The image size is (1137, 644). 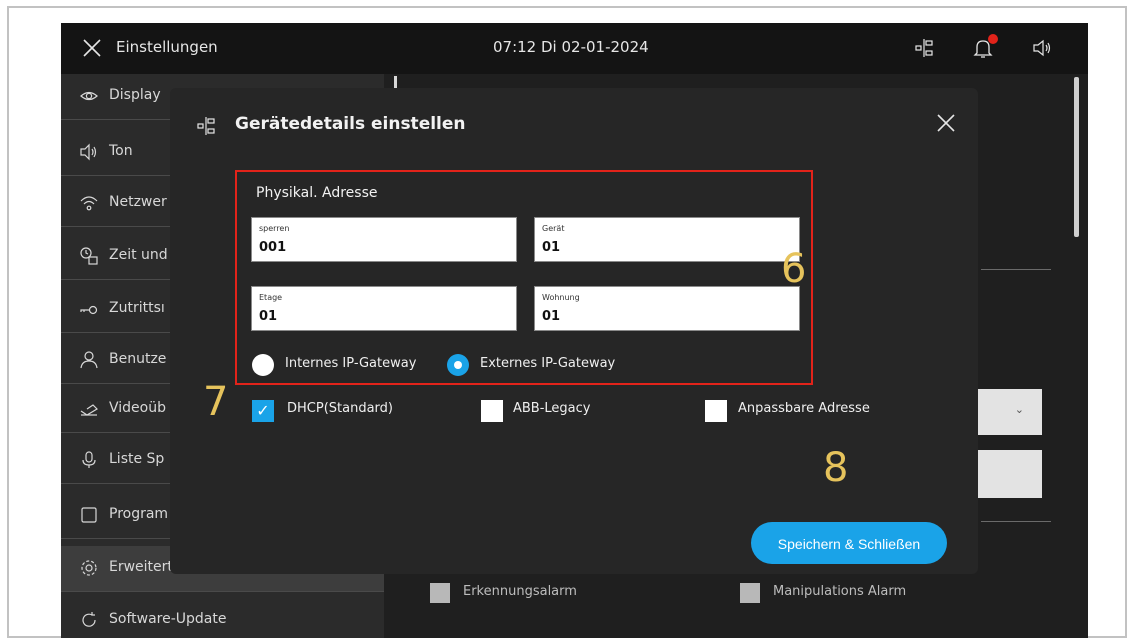 I want to click on eye-icon, so click(x=89, y=96).